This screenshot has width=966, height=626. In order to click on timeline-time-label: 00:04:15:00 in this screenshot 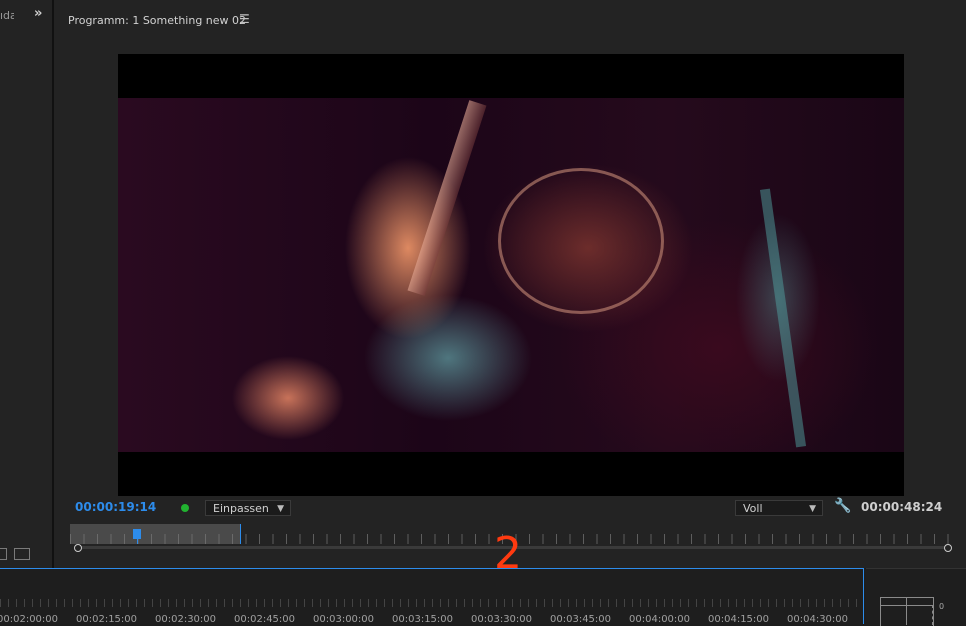, I will do `click(739, 619)`.